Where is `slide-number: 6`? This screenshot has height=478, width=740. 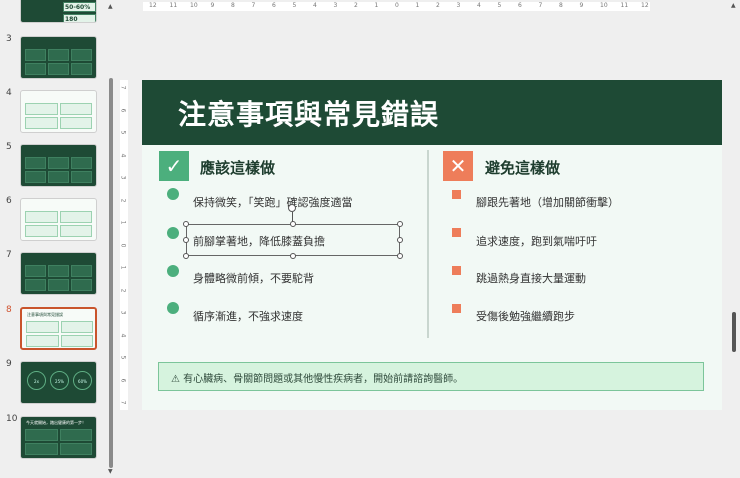
slide-number: 6 is located at coordinates (9, 201).